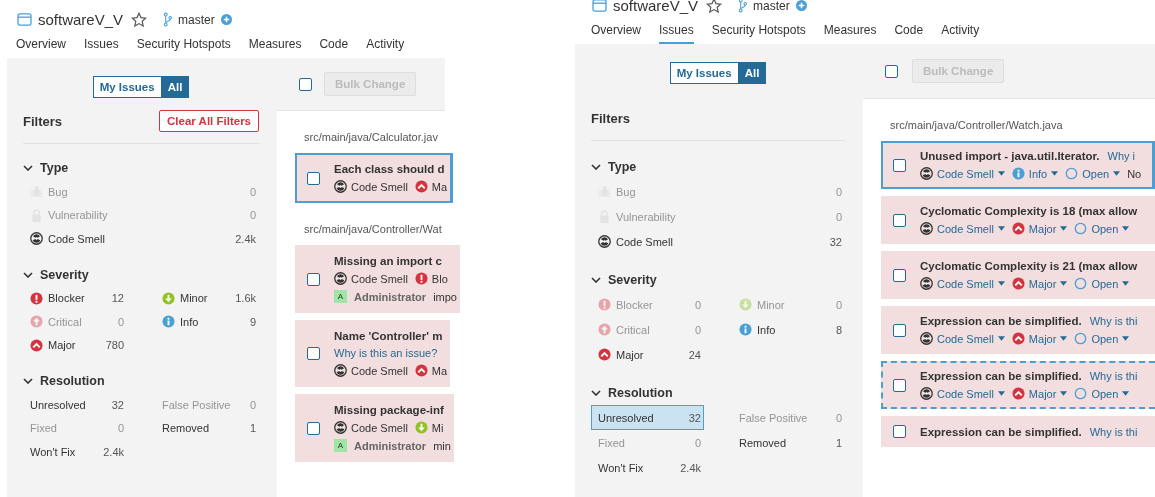 The height and width of the screenshot is (497, 1155). I want to click on facet-item: Code Smell 32, so click(718, 241).